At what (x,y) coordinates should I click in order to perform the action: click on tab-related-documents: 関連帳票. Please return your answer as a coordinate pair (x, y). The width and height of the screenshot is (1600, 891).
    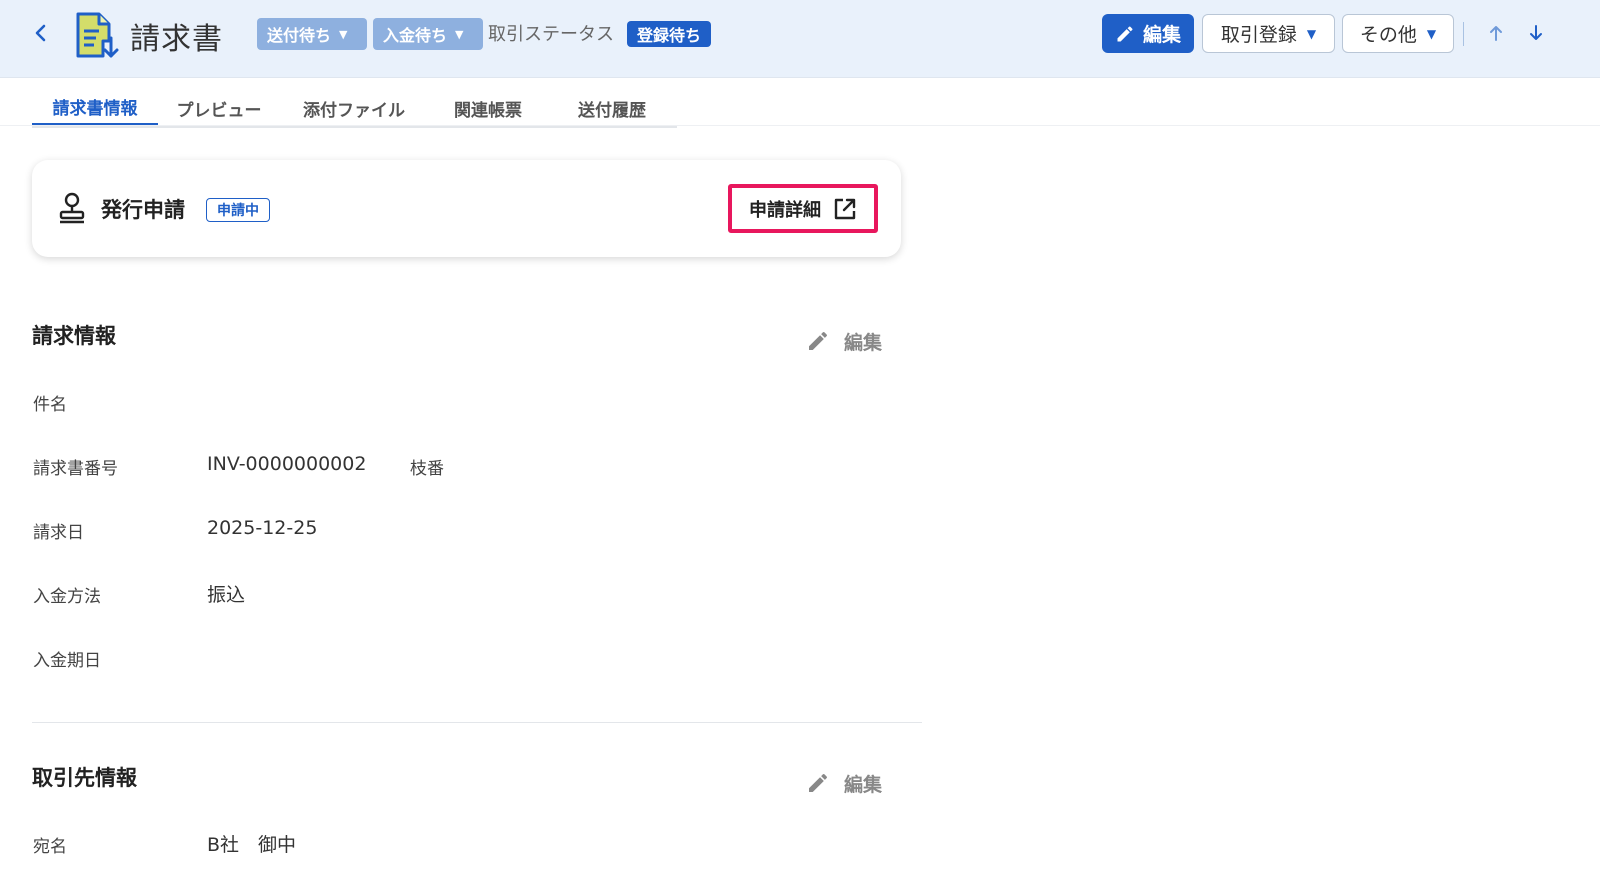
    Looking at the image, I should click on (488, 108).